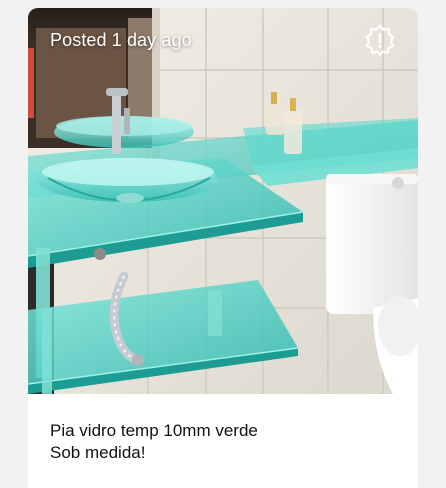 This screenshot has width=446, height=488. I want to click on listing-description: Pia vidro temp 10mm verde Sob medida!, so click(225, 442).